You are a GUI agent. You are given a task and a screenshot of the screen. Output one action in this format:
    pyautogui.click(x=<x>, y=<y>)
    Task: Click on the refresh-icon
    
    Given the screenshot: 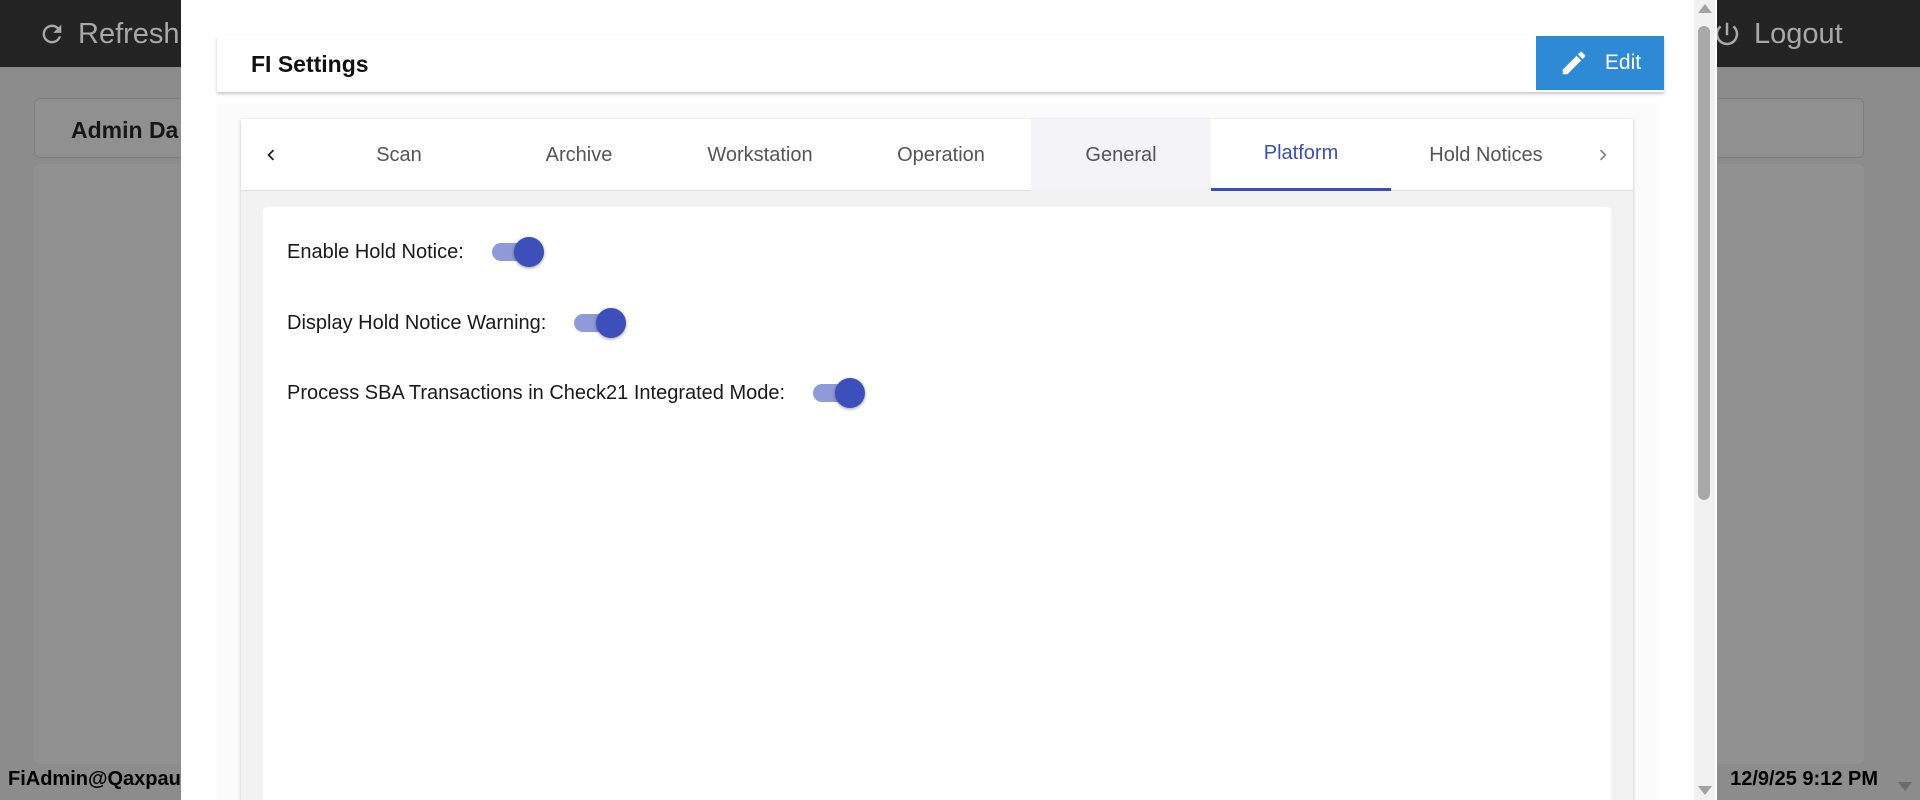 What is the action you would take?
    pyautogui.click(x=52, y=34)
    